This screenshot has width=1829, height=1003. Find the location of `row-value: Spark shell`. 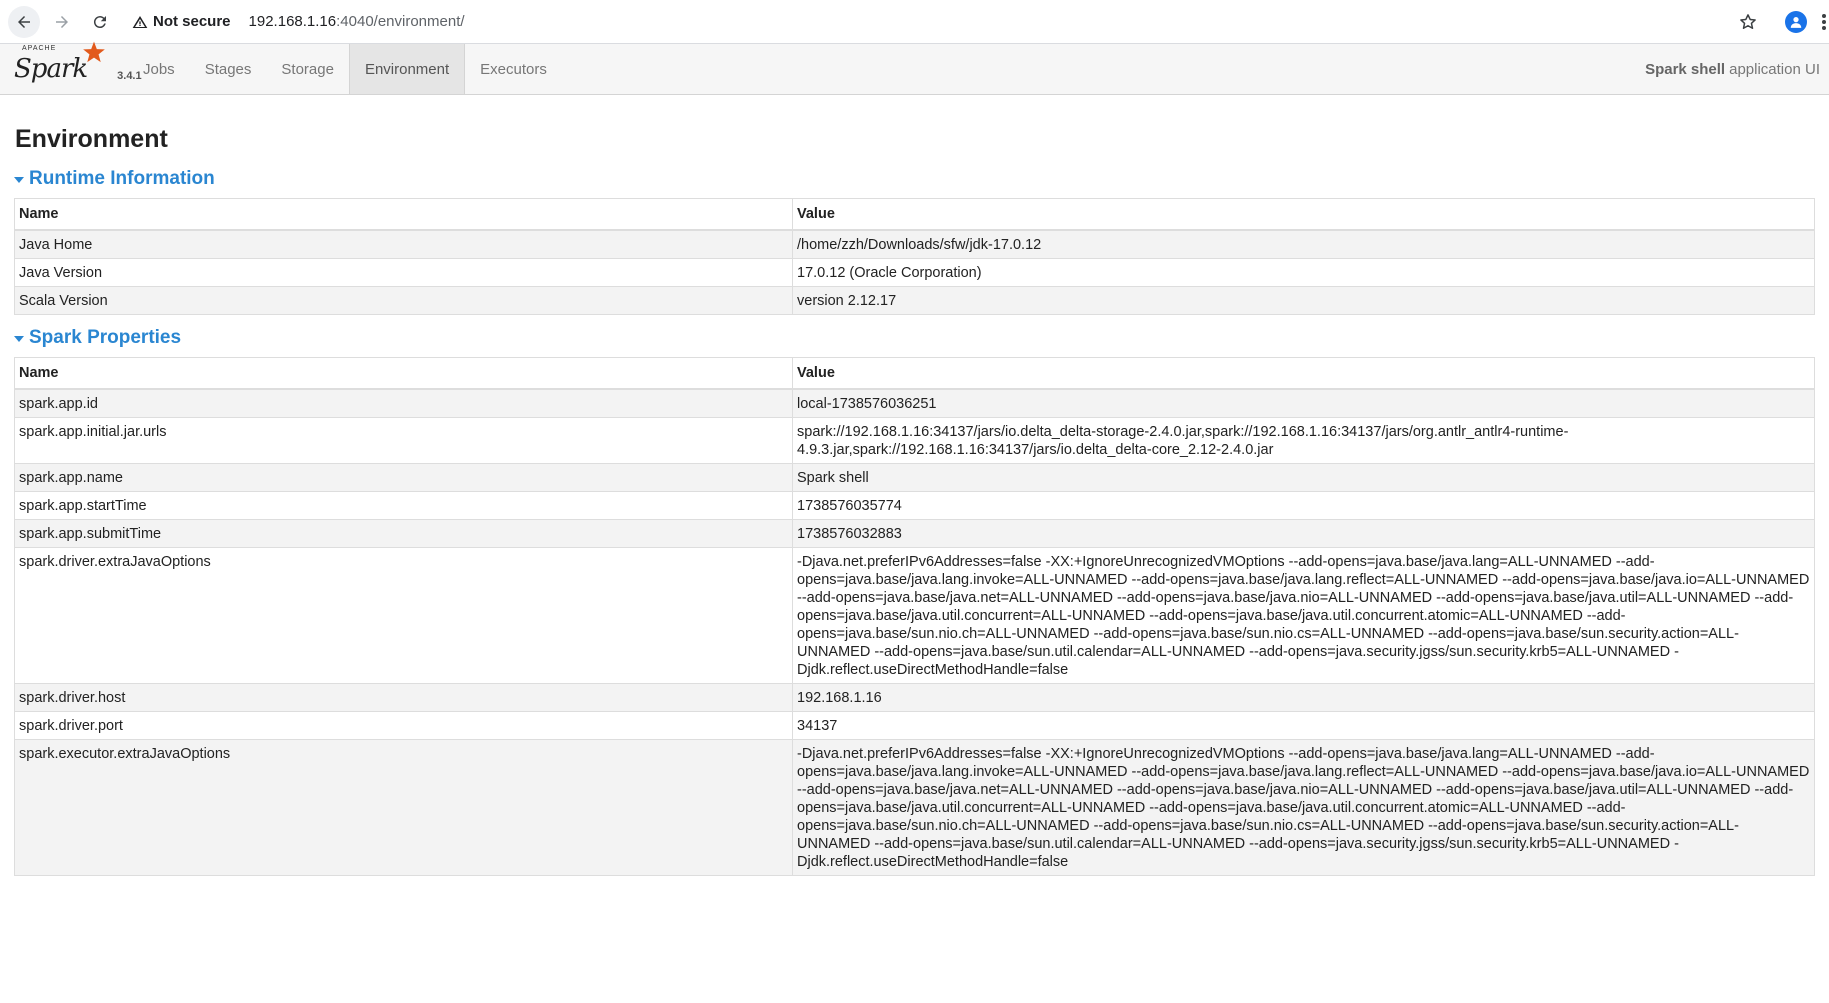

row-value: Spark shell is located at coordinates (1303, 477).